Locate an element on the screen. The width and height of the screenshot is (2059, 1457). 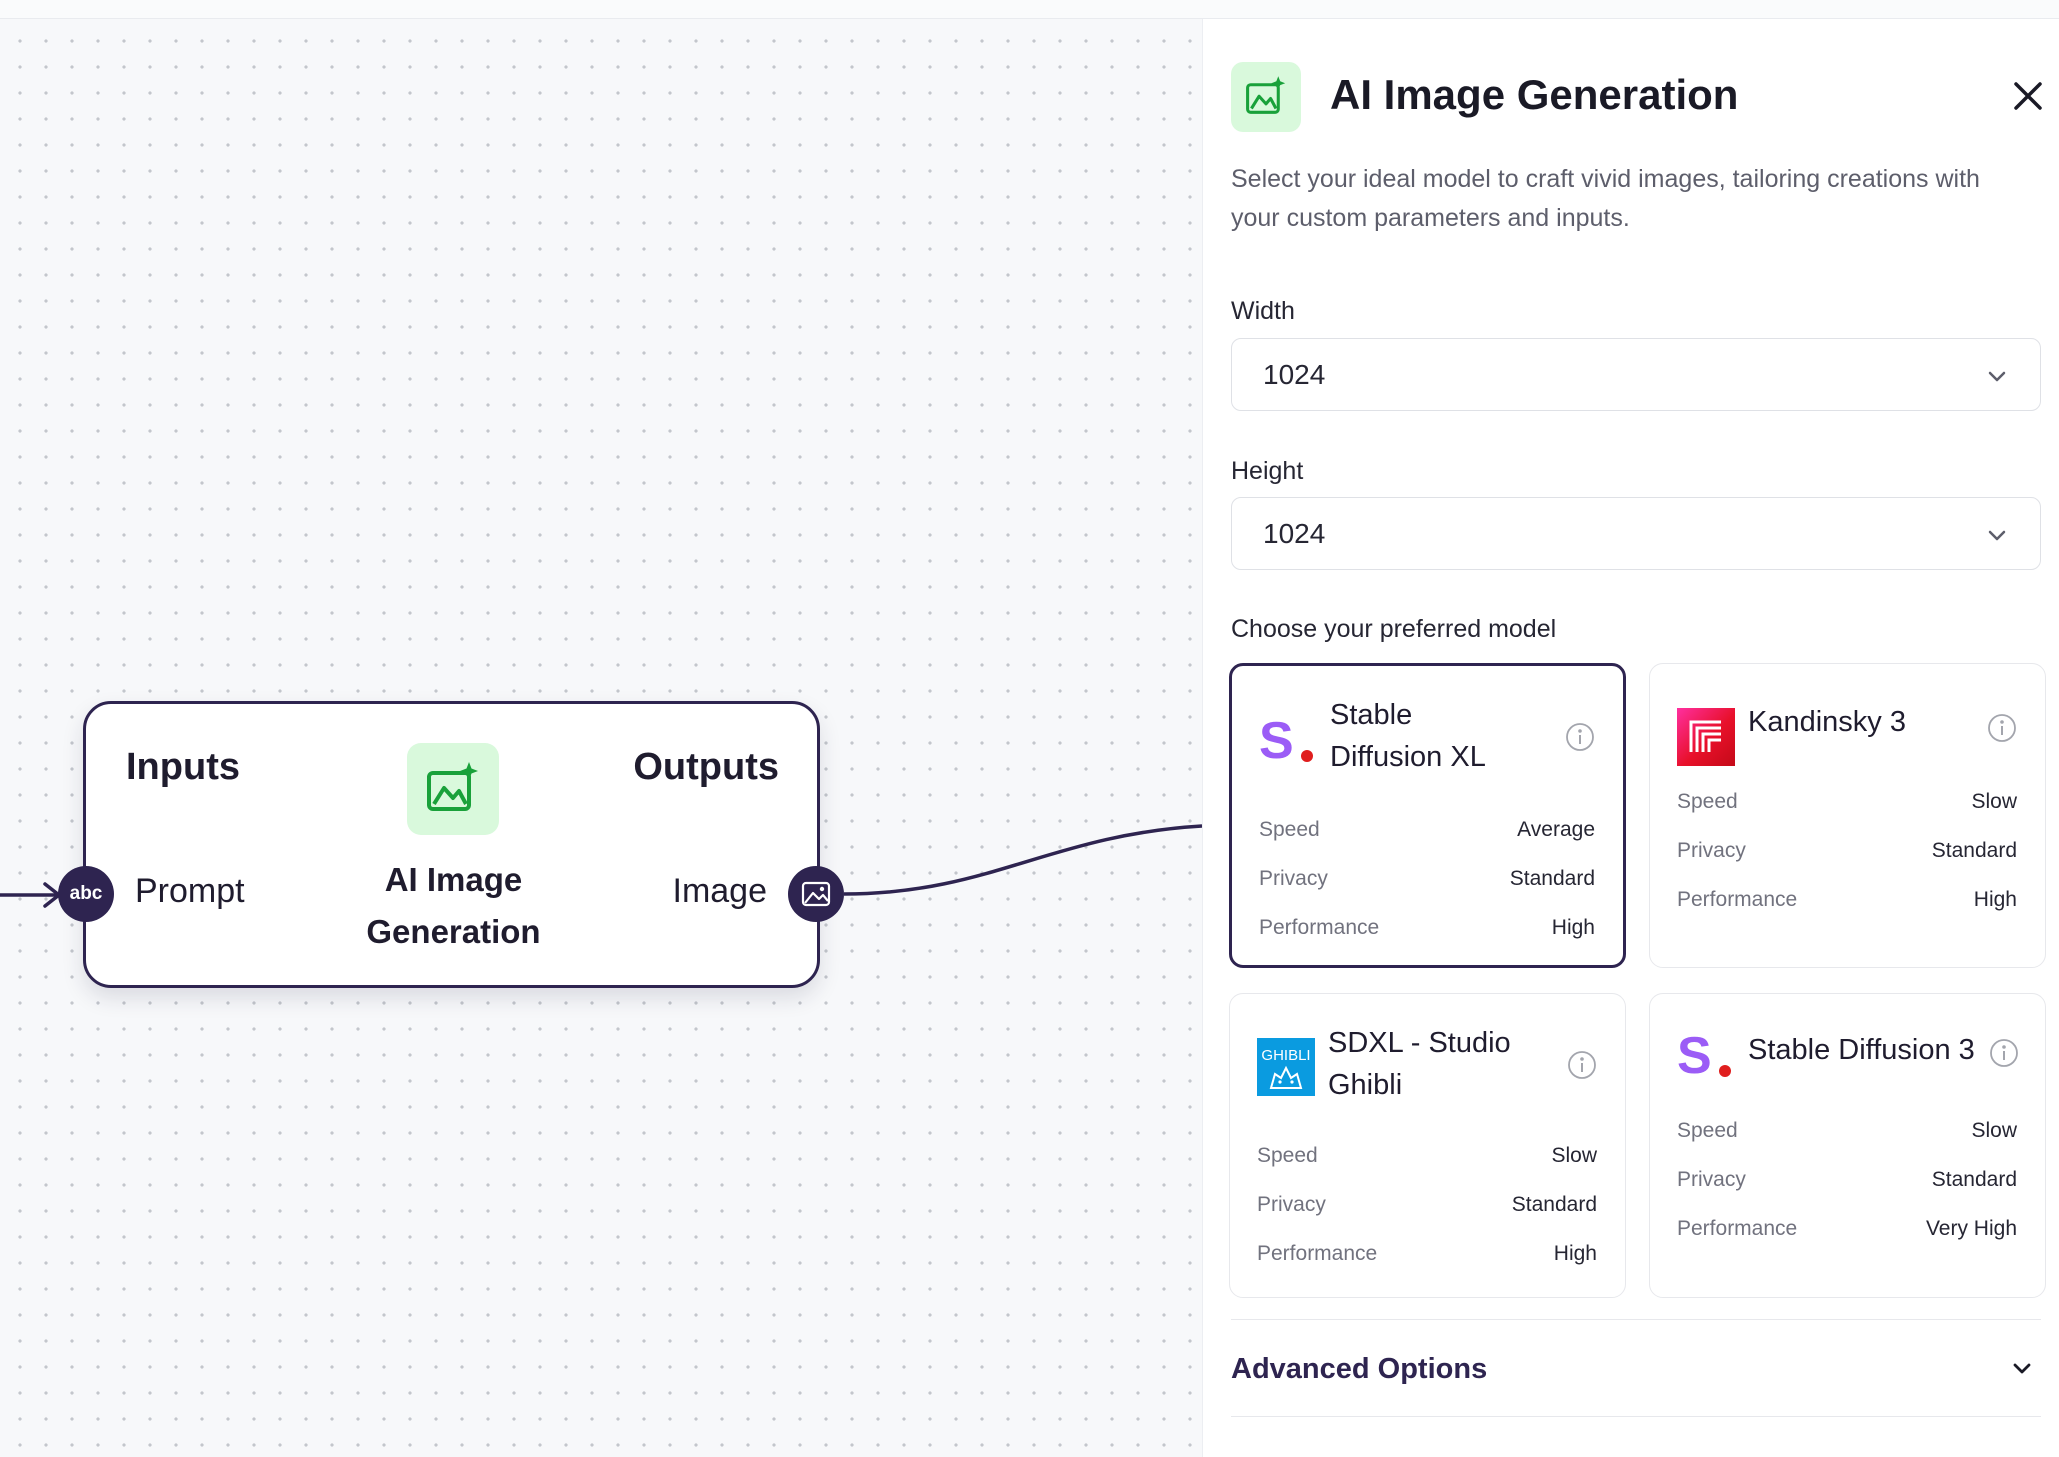
close-icon is located at coordinates (2028, 96).